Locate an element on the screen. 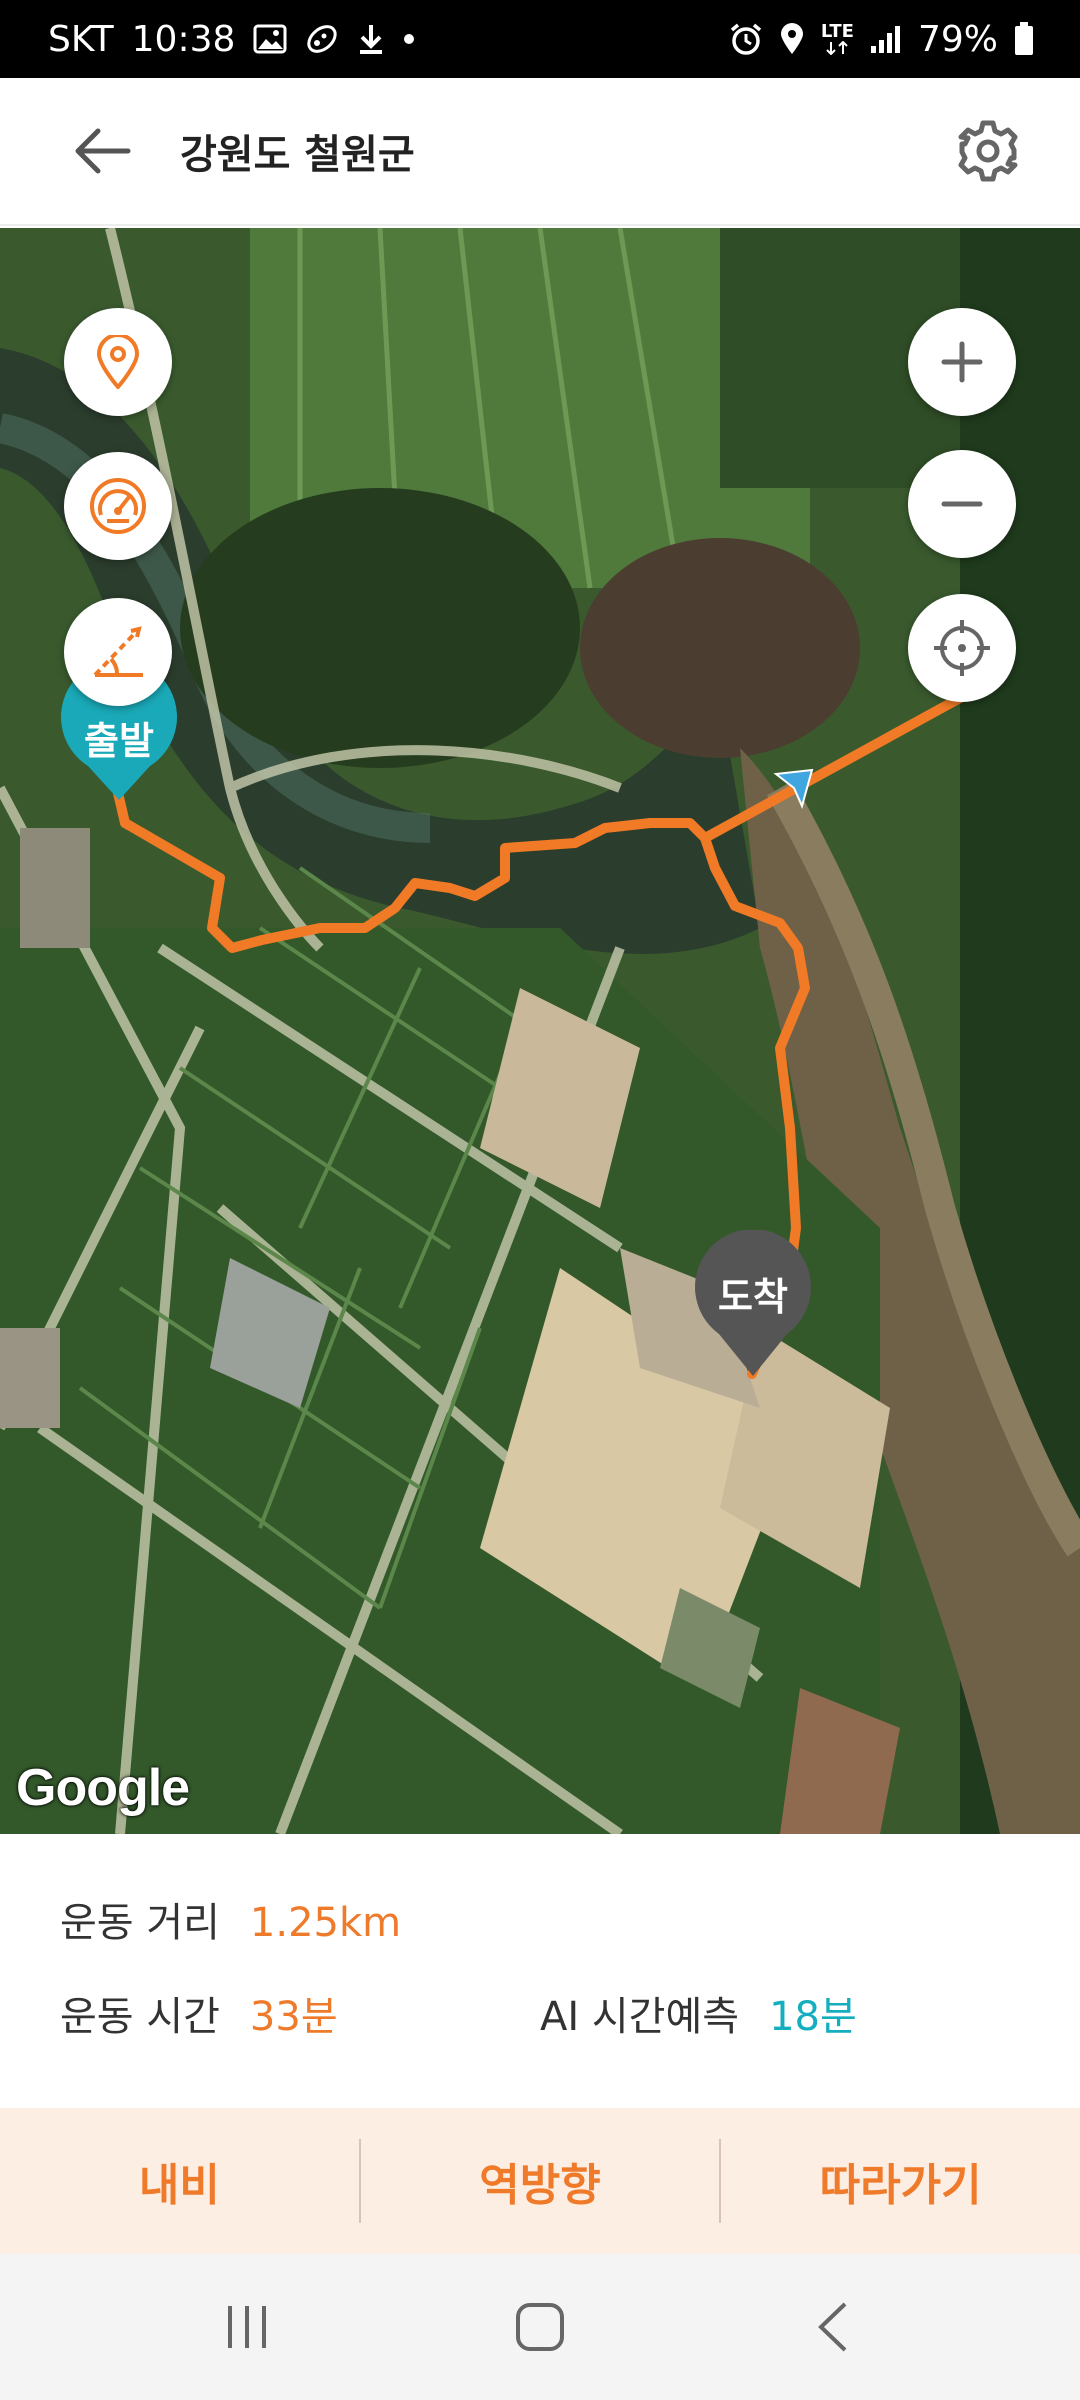 Image resolution: width=1080 pixels, height=2400 pixels. direction-arrow-icon is located at coordinates (793, 788).